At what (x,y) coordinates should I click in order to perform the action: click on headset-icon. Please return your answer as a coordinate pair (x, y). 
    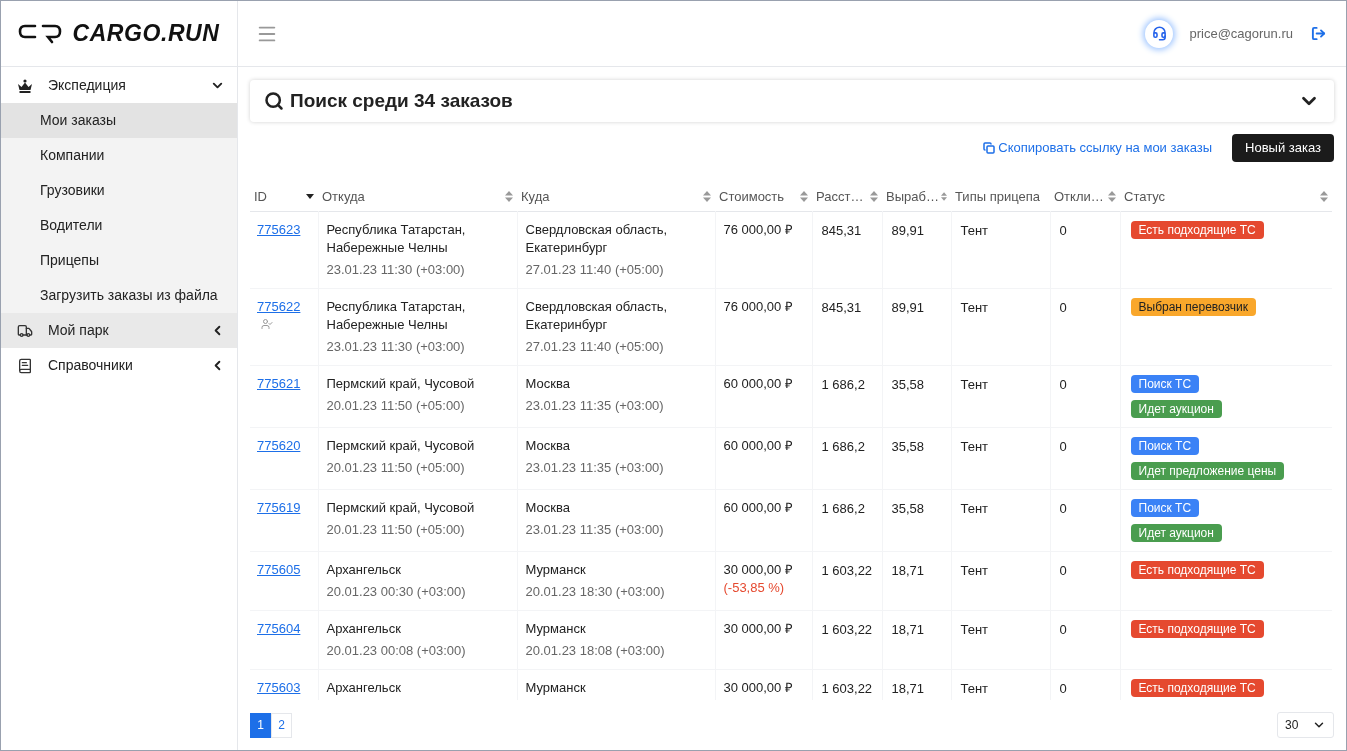
    Looking at the image, I should click on (1159, 33).